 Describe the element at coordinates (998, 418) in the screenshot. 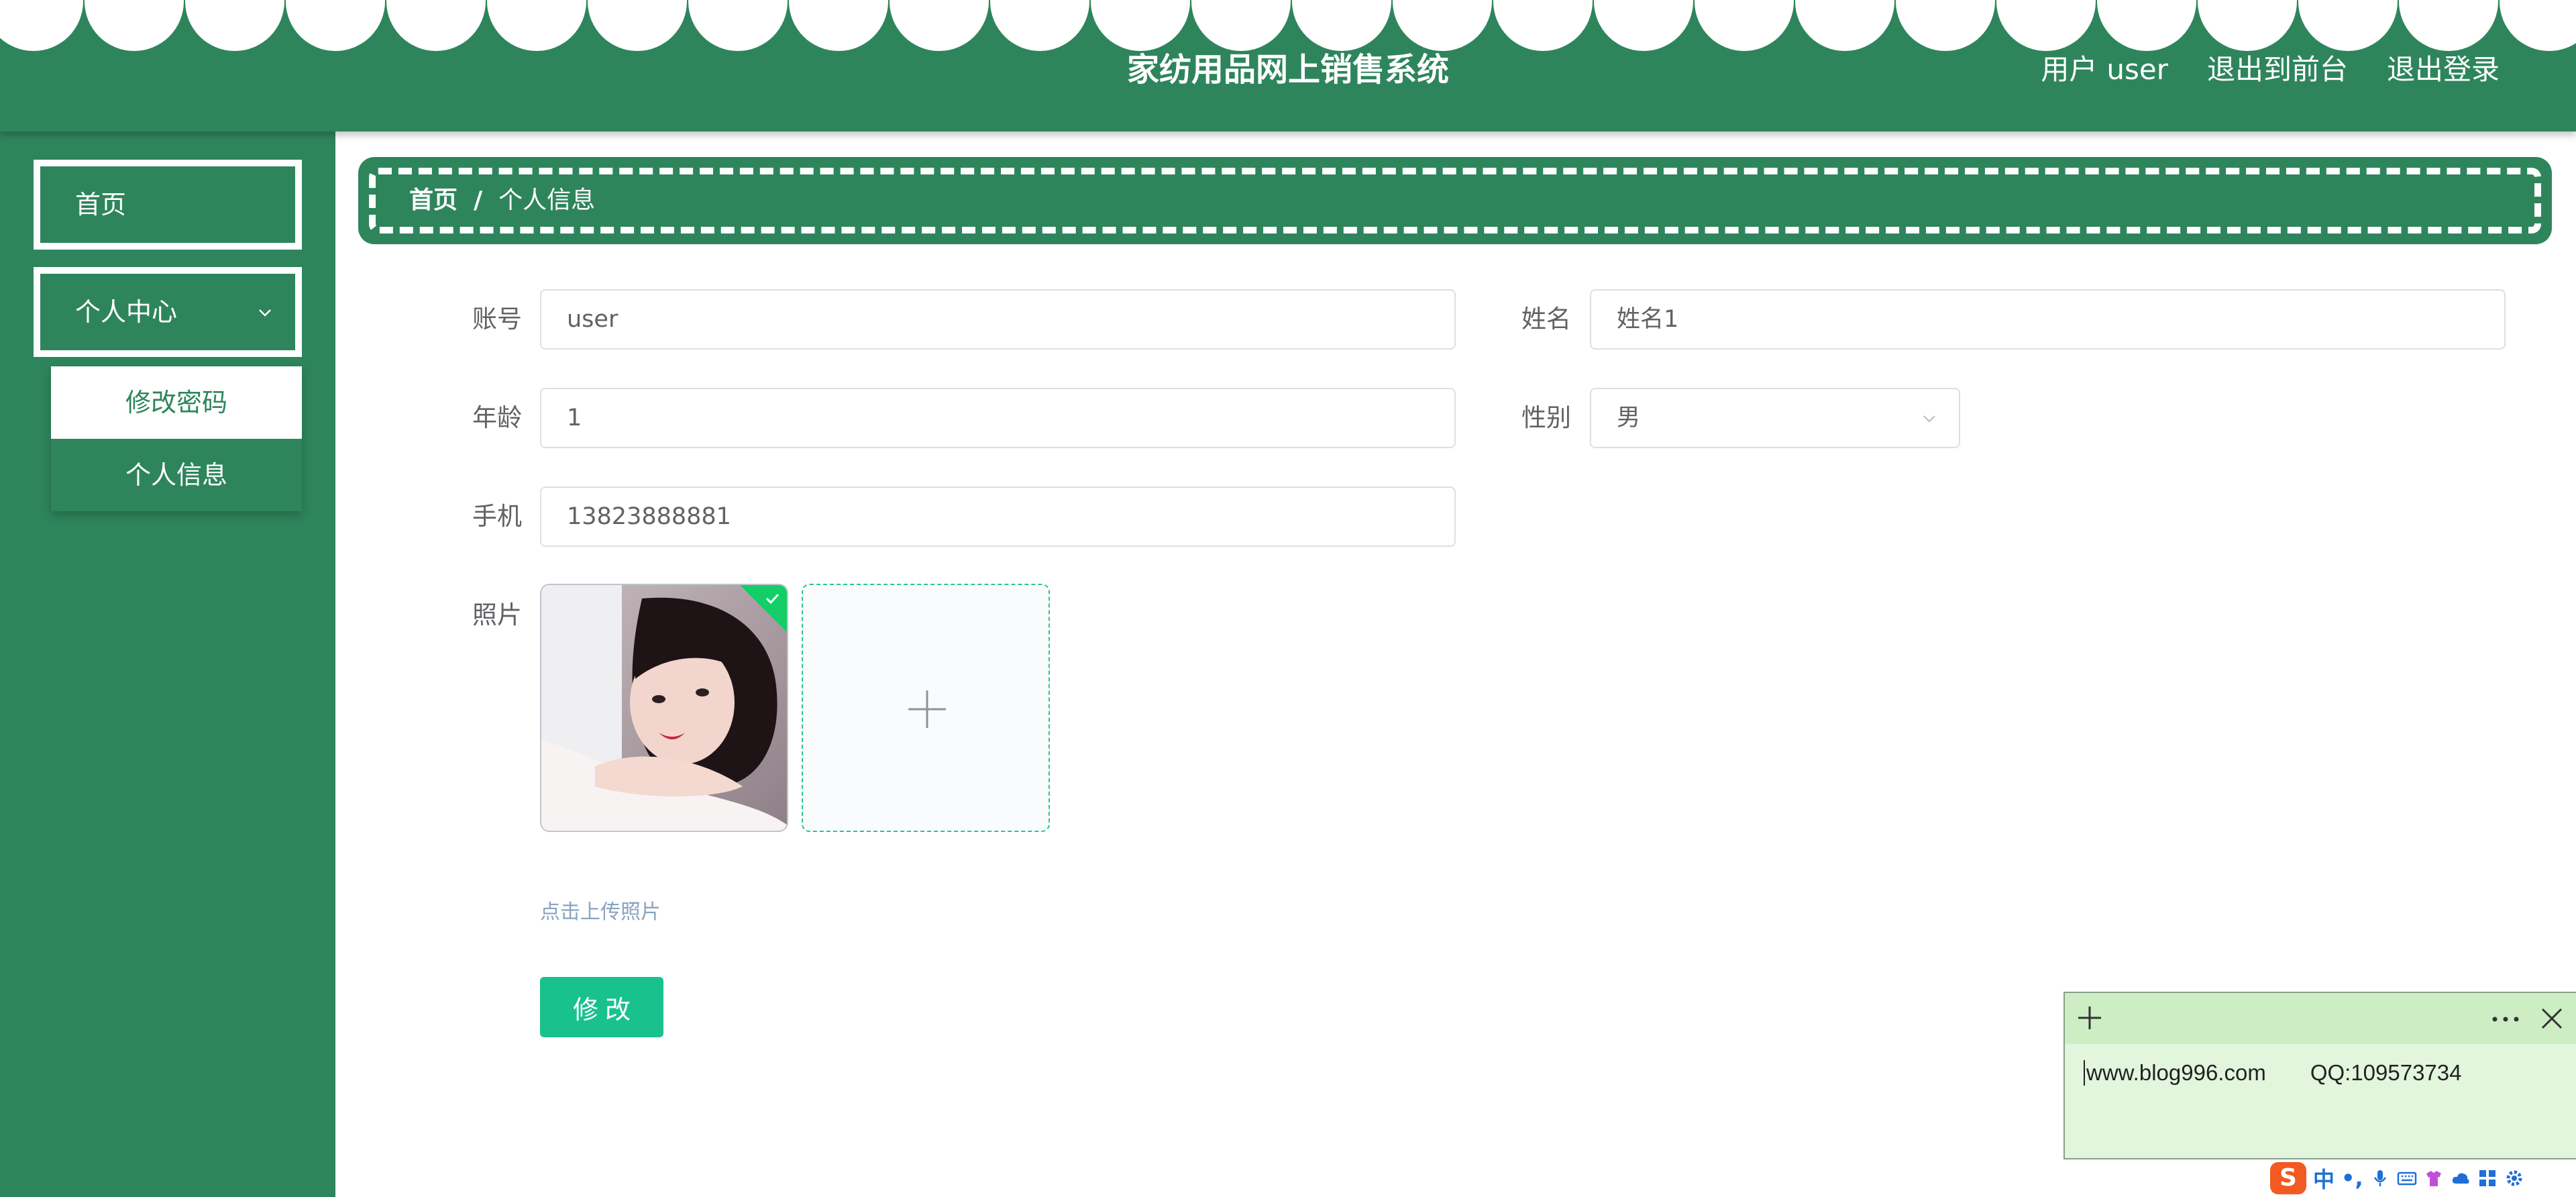

I see `age-field: 1` at that location.